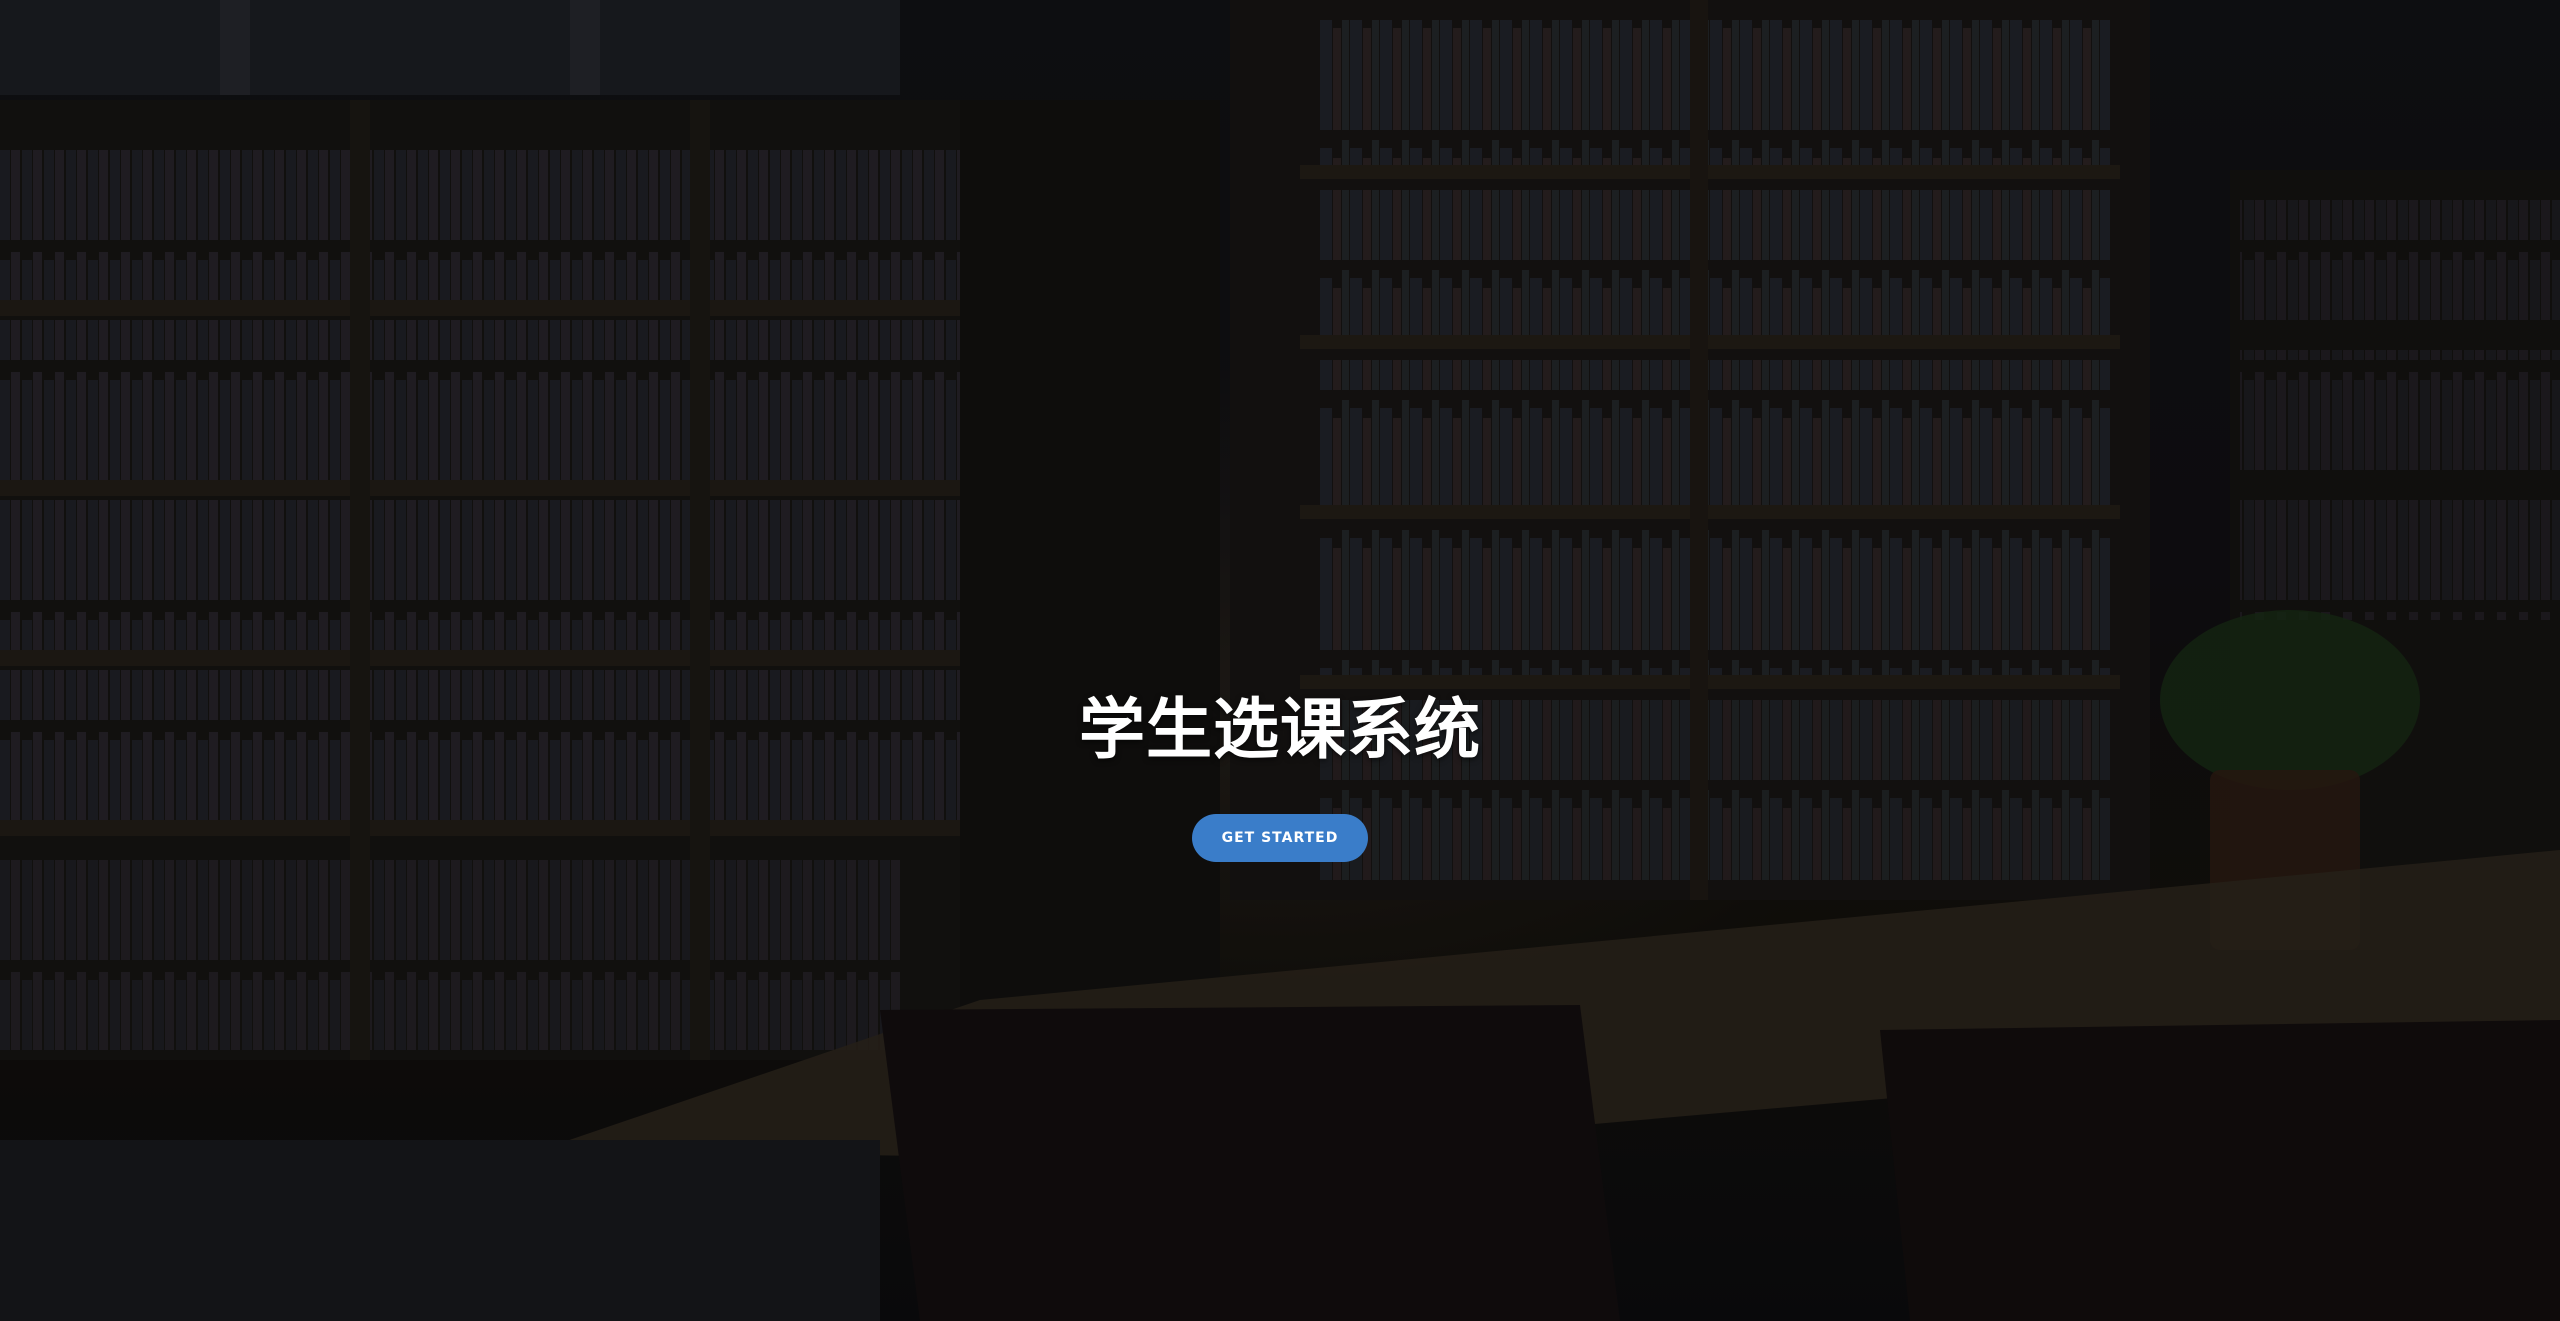 This screenshot has height=1321, width=2560. What do you see at coordinates (1280, 838) in the screenshot?
I see `get-started-button: GET STARTED` at bounding box center [1280, 838].